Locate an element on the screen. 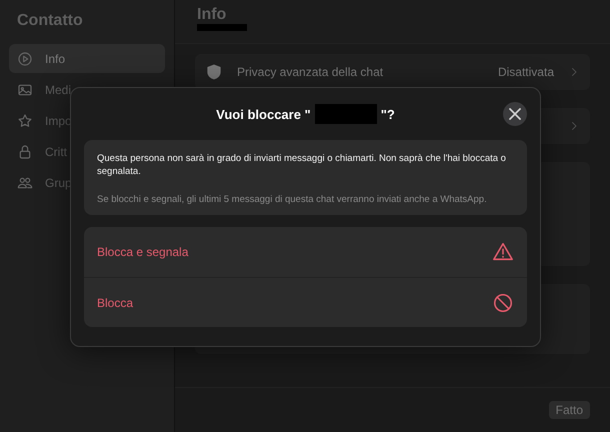 The image size is (610, 432). dialog-message: Questa persona non sarà in grado di inviarti messaggi o chiamarti. Non saprà che l'hai bloccata o segnalata. is located at coordinates (302, 165).